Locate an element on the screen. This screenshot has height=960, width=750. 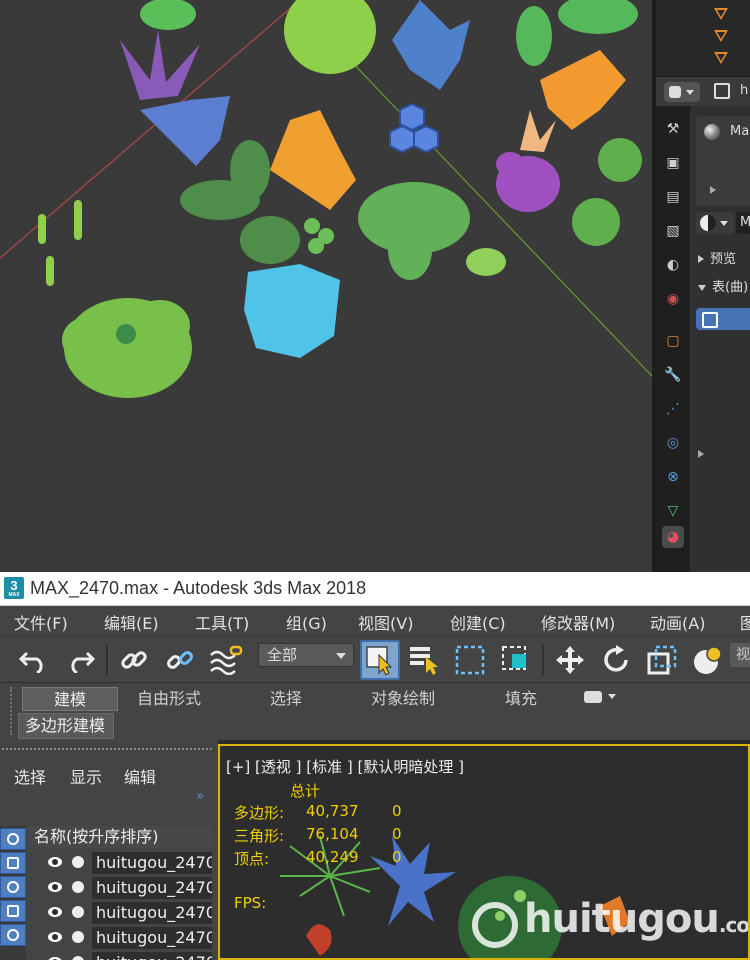
double-chevron-icon: » is located at coordinates (200, 796).